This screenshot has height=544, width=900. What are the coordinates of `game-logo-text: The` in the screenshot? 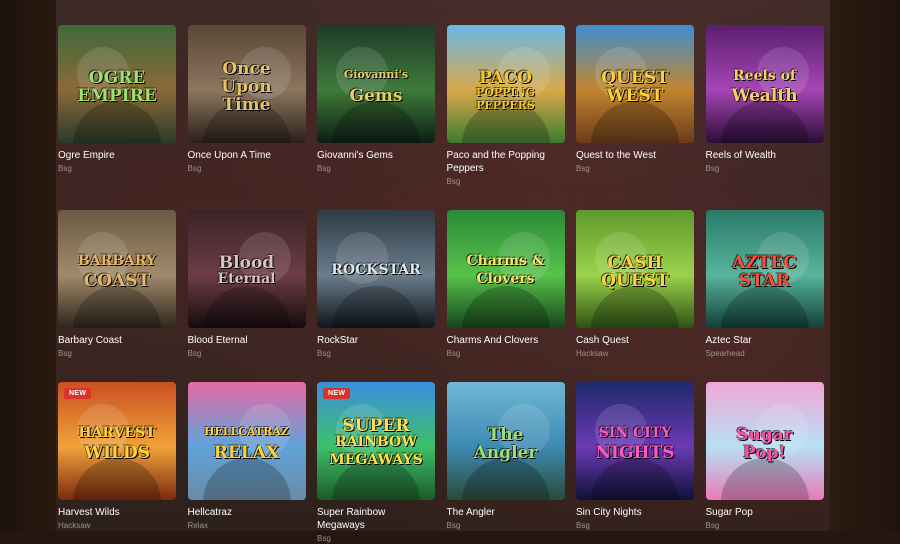 It's located at (505, 435).